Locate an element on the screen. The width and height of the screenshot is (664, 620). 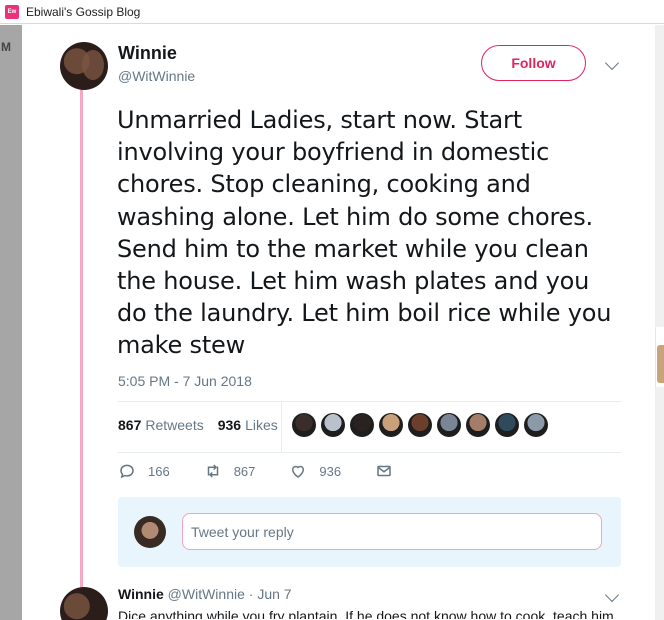
like-count: 936 is located at coordinates (330, 471).